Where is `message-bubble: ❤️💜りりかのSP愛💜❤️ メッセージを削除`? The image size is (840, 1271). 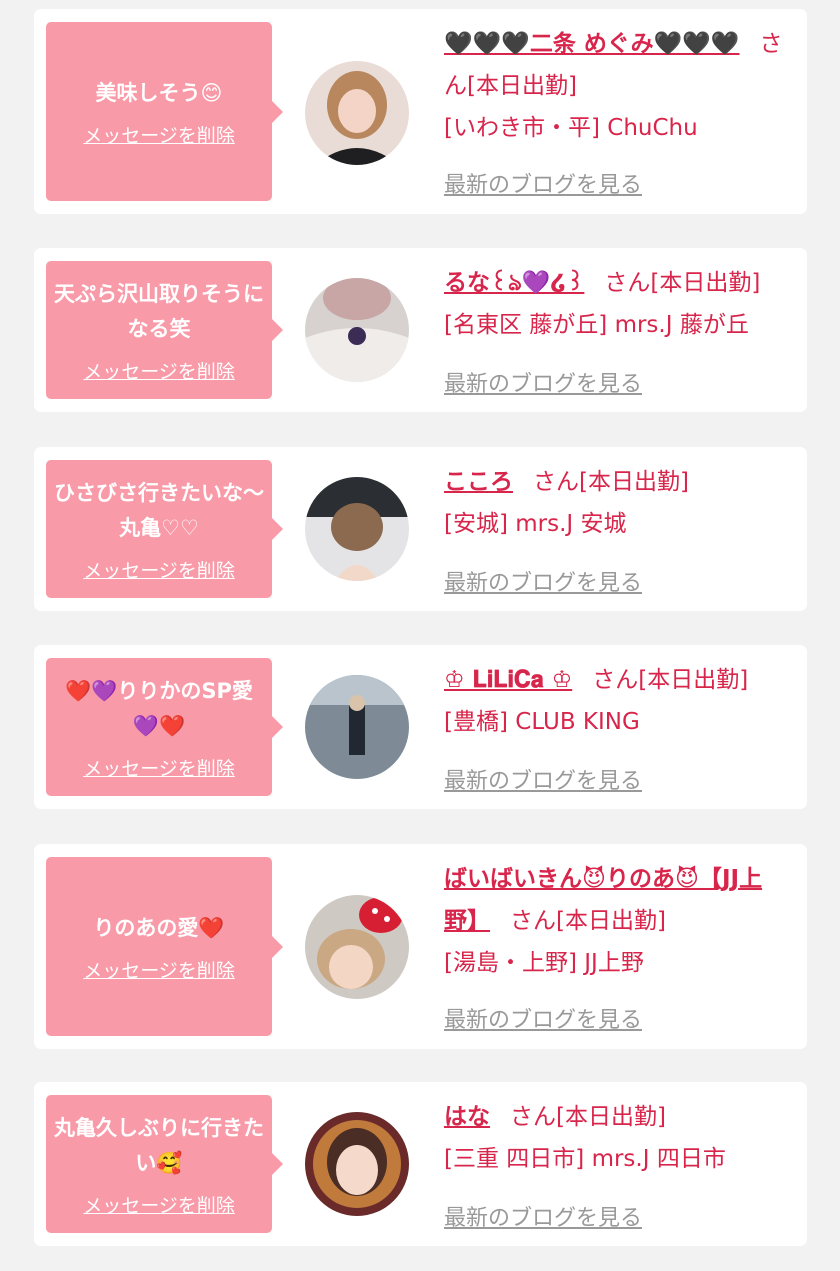
message-bubble: ❤️💜りりかのSP愛💜❤️ メッセージを削除 is located at coordinates (164, 727).